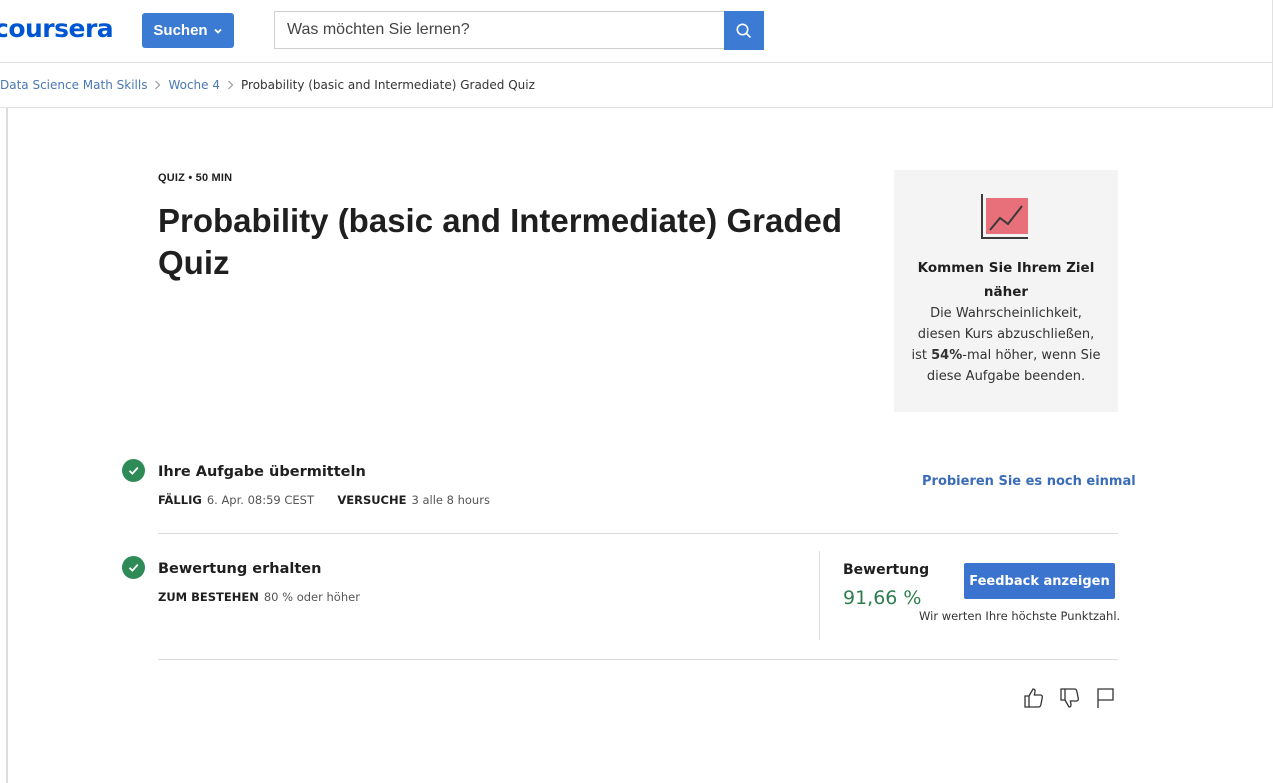 The height and width of the screenshot is (783, 1273). I want to click on top-header: coursera Suchen, so click(636, 31).